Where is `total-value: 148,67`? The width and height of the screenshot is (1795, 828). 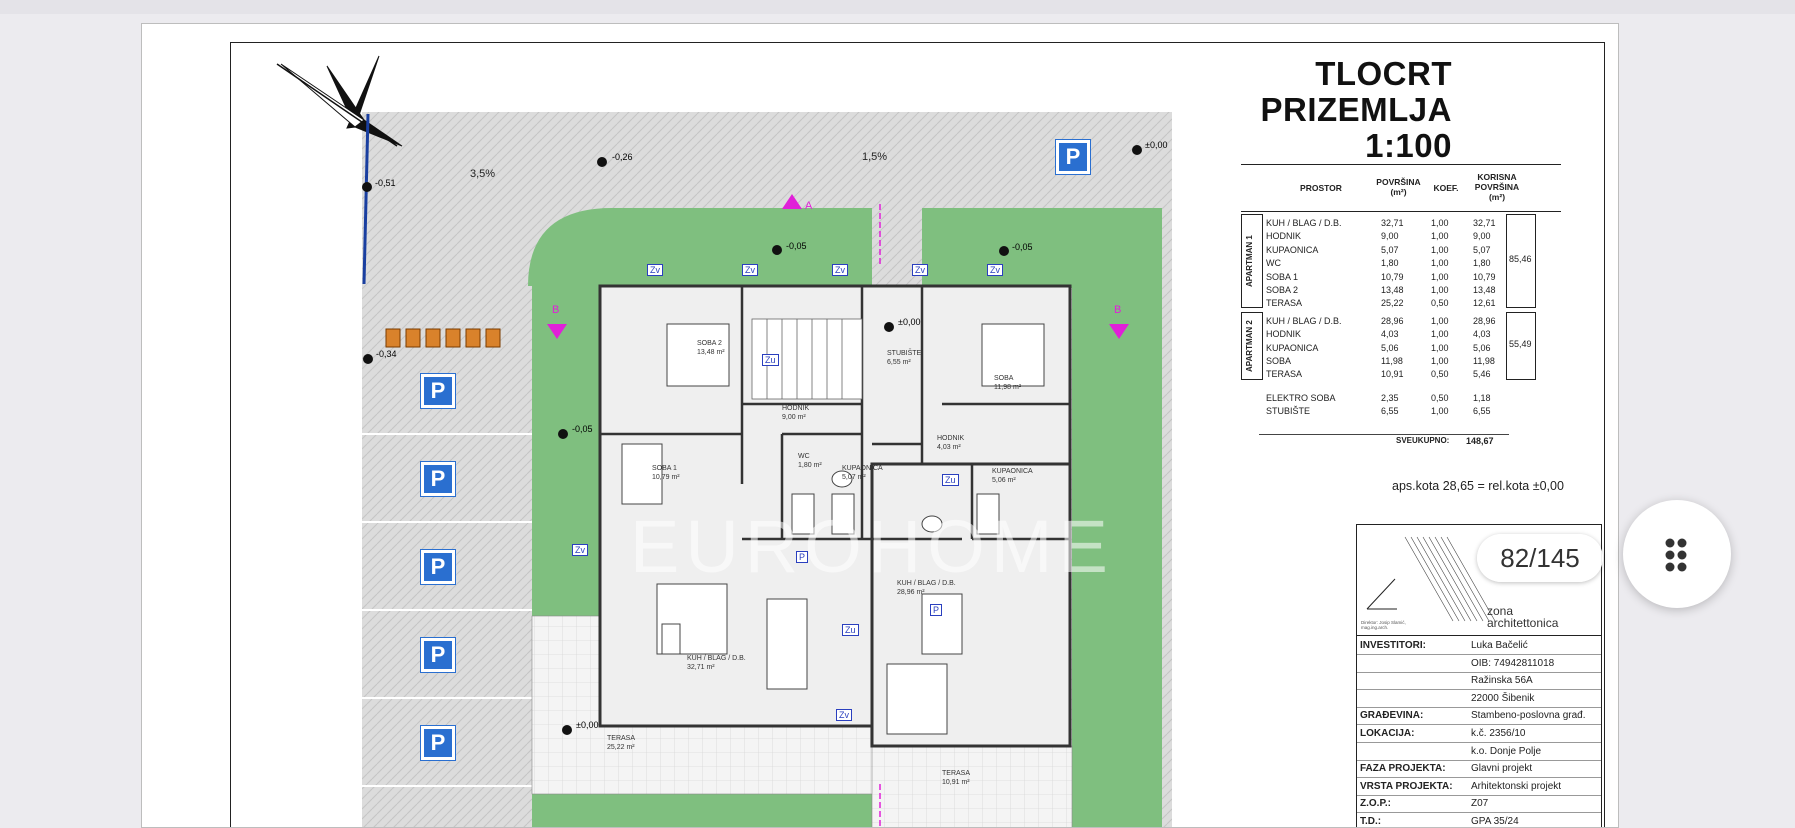 total-value: 148,67 is located at coordinates (1480, 441).